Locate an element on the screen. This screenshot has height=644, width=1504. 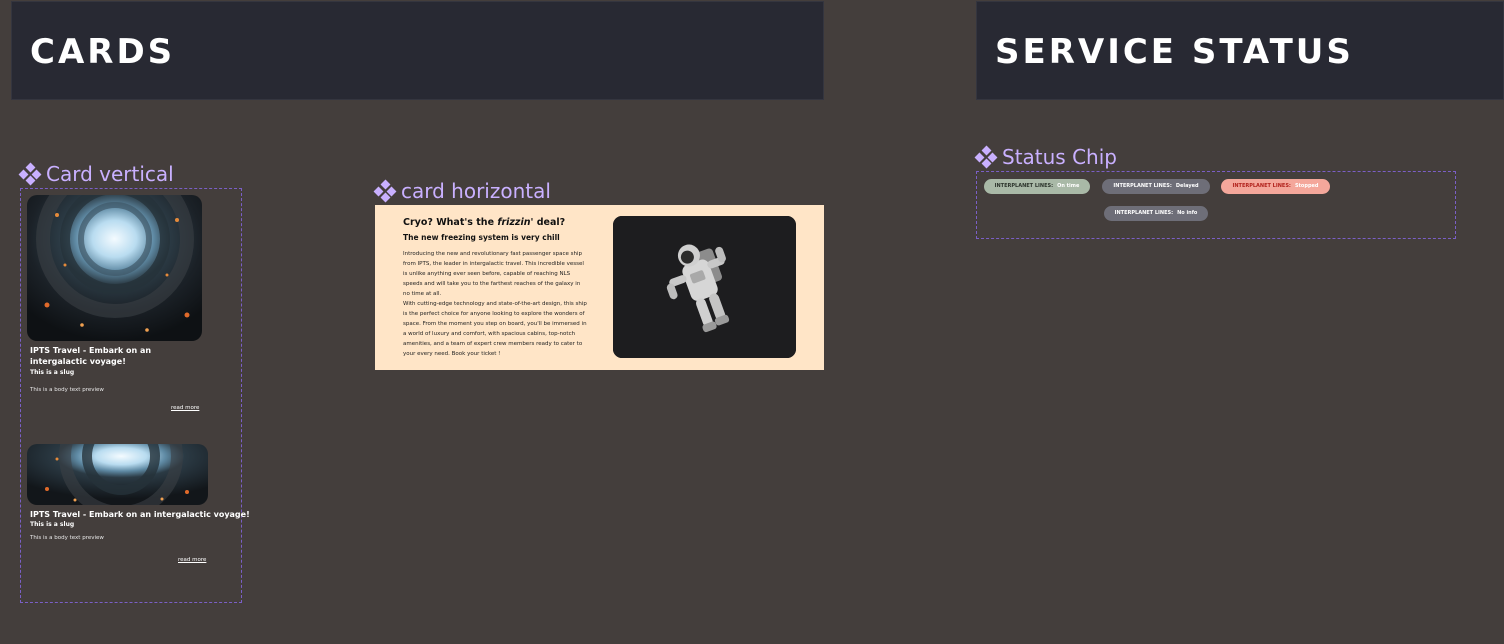
cards-banner: CARDS is located at coordinates (417, 50).